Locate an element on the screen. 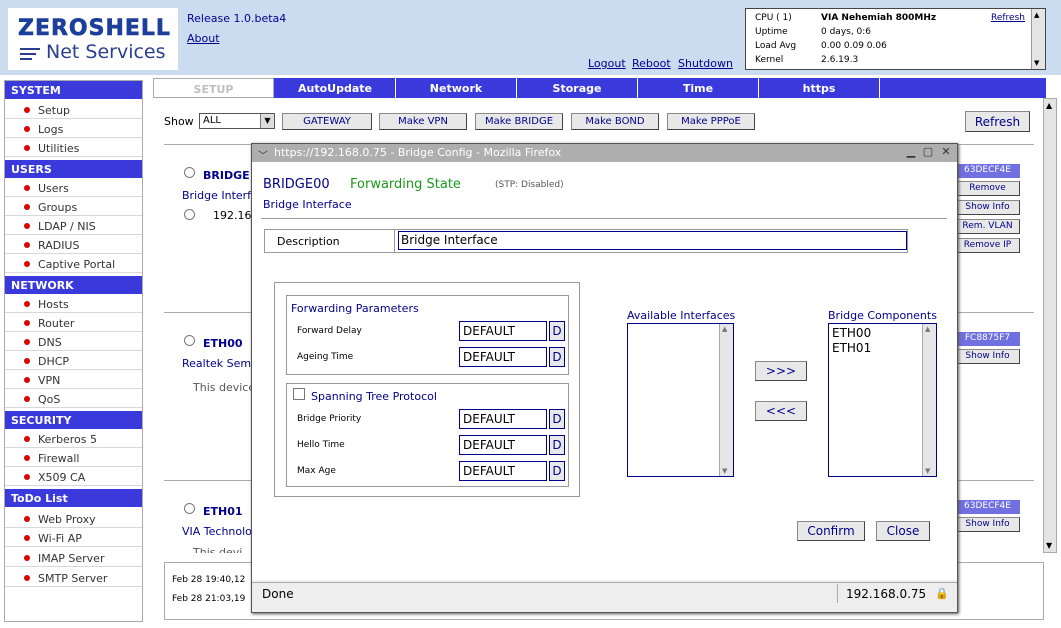  stp-checkbox is located at coordinates (299, 394).